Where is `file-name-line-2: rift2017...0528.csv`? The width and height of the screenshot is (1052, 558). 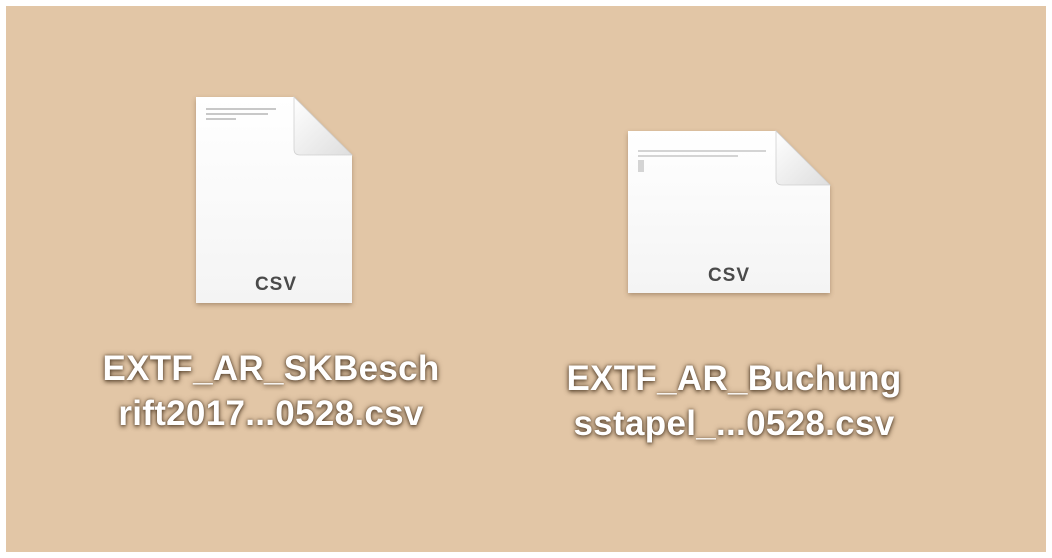 file-name-line-2: rift2017...0528.csv is located at coordinates (271, 413).